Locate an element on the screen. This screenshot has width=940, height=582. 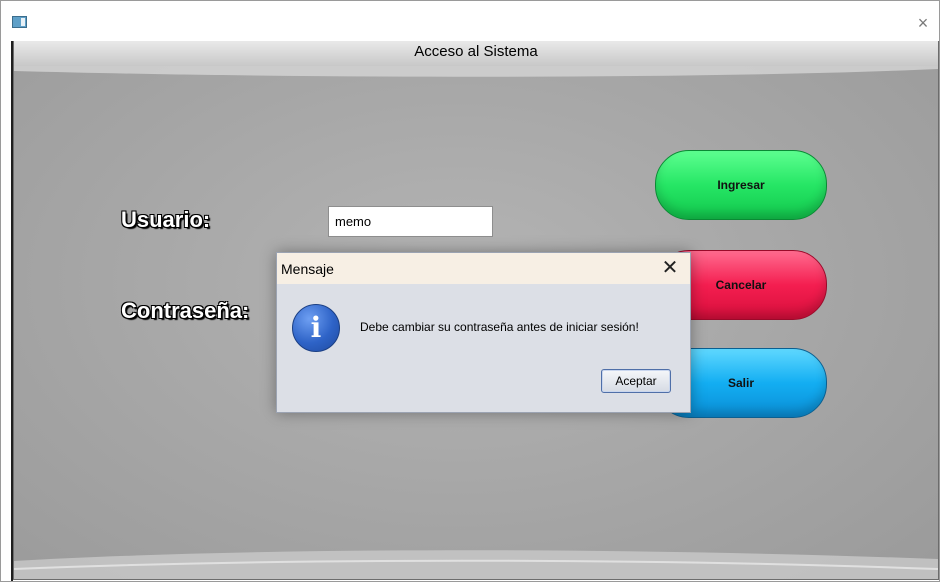
header-wave-decoration is located at coordinates (476, 71).